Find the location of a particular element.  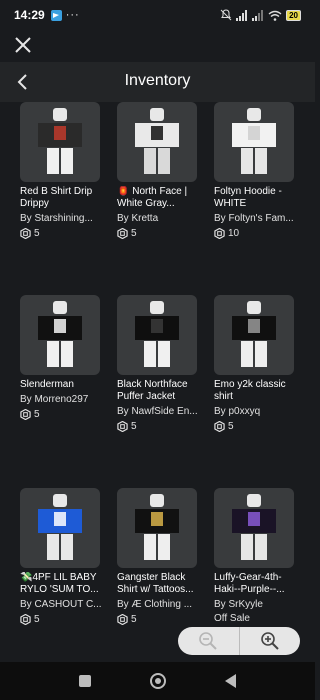

system-nav-bar is located at coordinates (157, 681).